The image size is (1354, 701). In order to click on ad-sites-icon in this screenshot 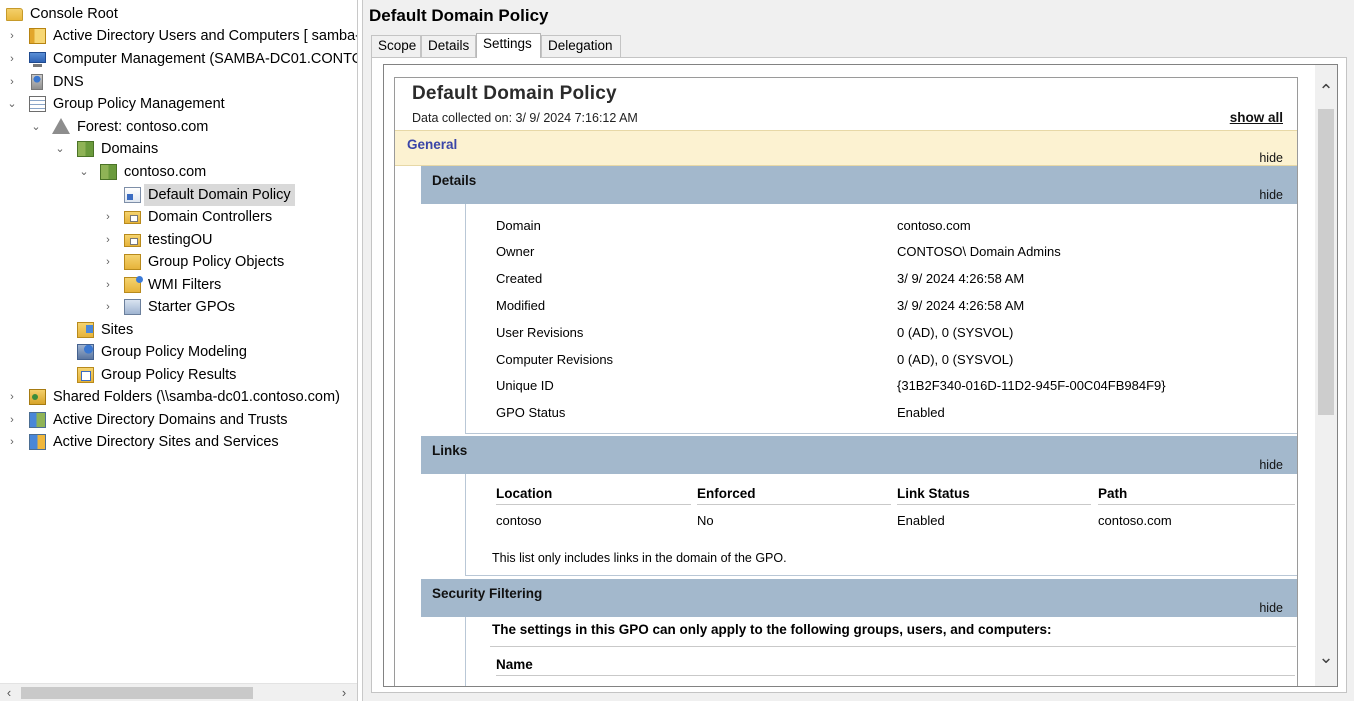, I will do `click(37, 442)`.